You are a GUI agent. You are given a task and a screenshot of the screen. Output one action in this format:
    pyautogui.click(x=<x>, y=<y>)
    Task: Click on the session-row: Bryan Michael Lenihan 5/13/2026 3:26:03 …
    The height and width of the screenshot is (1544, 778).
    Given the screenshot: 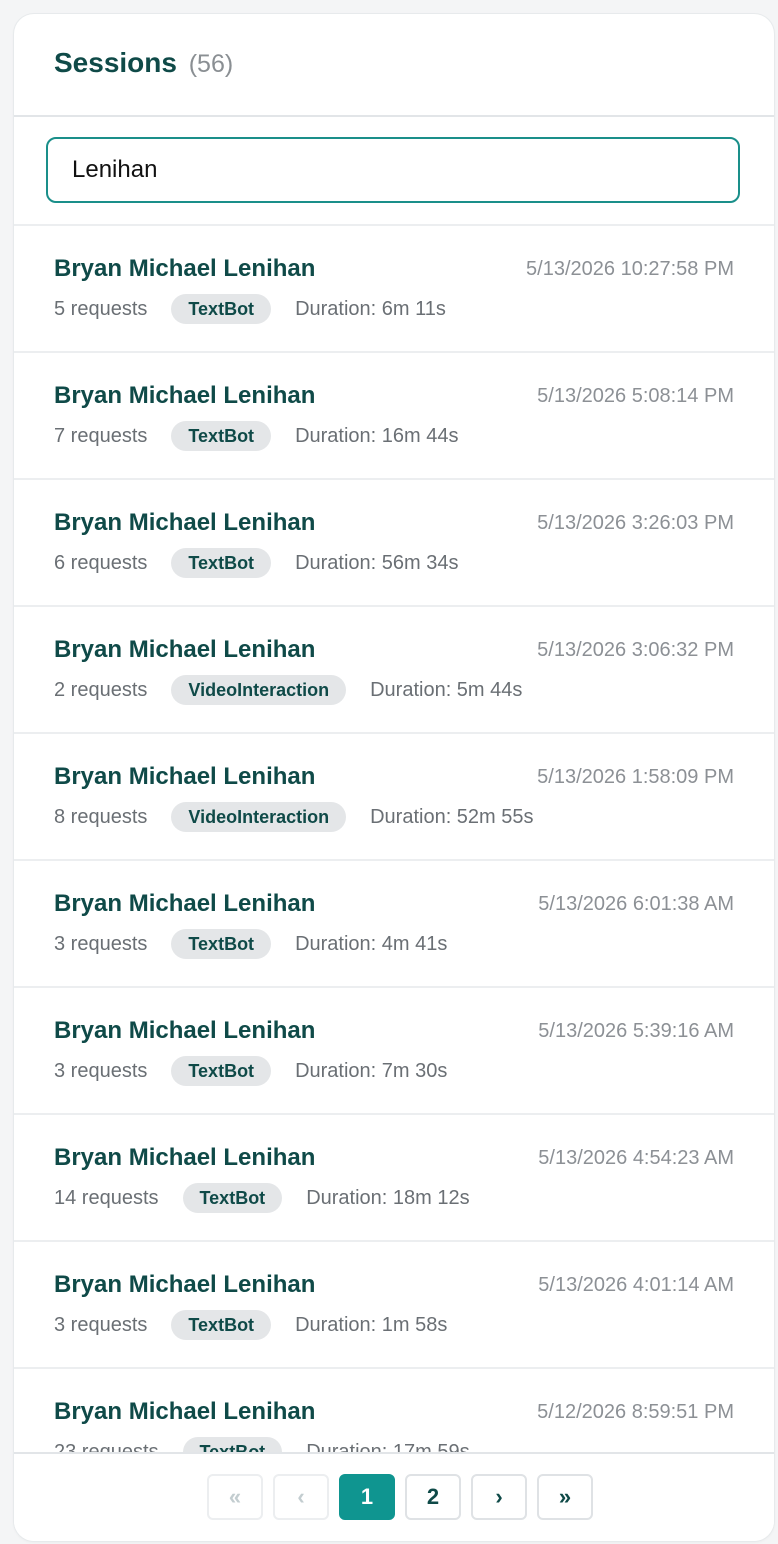 What is the action you would take?
    pyautogui.click(x=394, y=543)
    